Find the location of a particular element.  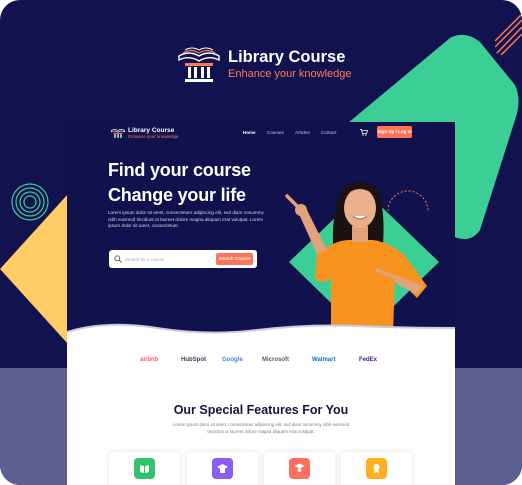

book-icon is located at coordinates (144, 468).